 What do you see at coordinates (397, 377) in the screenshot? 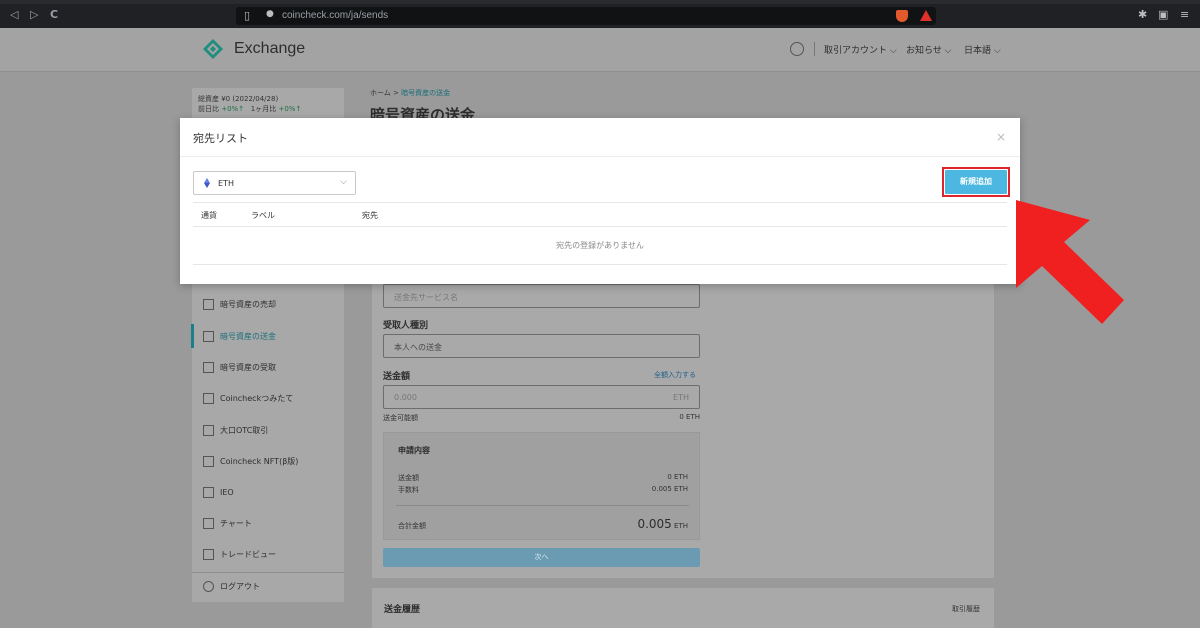
I see `amount-label: 送金額` at bounding box center [397, 377].